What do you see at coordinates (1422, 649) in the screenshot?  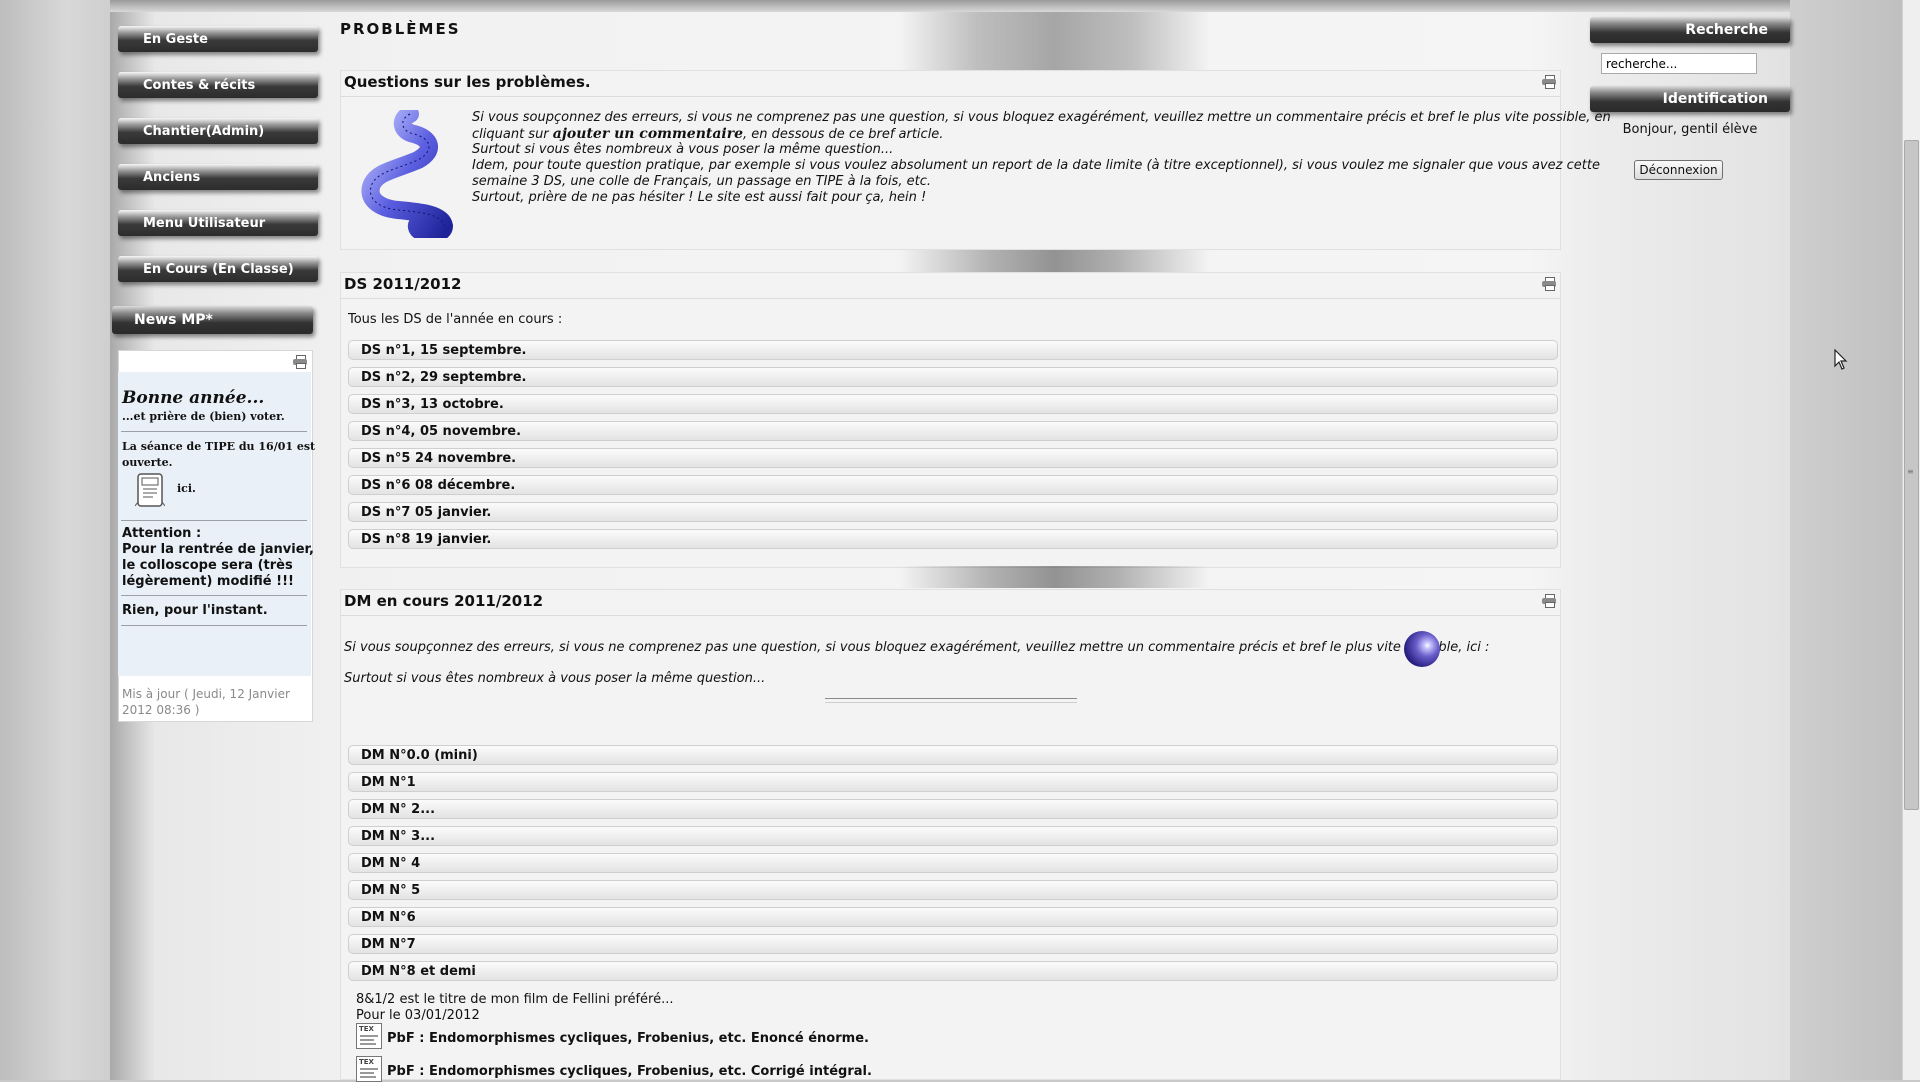 I see `comment-ball-icon` at bounding box center [1422, 649].